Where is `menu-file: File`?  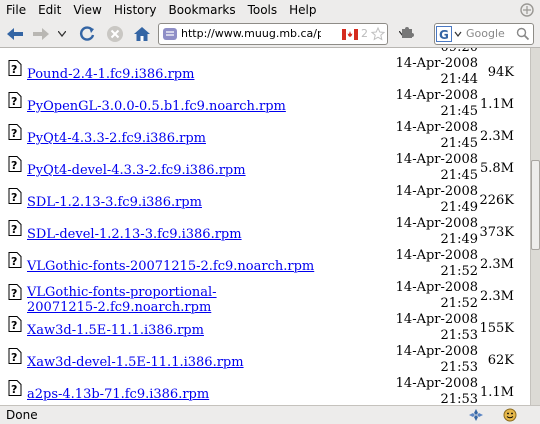
menu-file: File is located at coordinates (16, 10).